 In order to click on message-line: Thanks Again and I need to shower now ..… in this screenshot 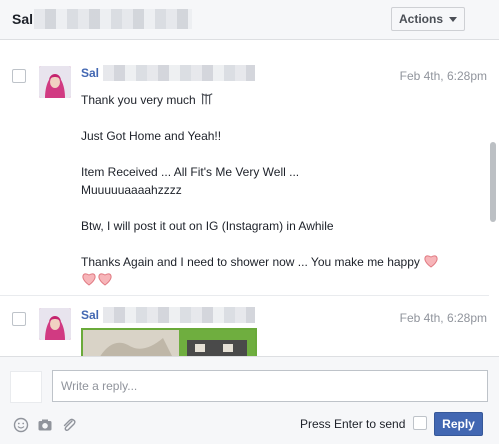, I will do `click(250, 262)`.